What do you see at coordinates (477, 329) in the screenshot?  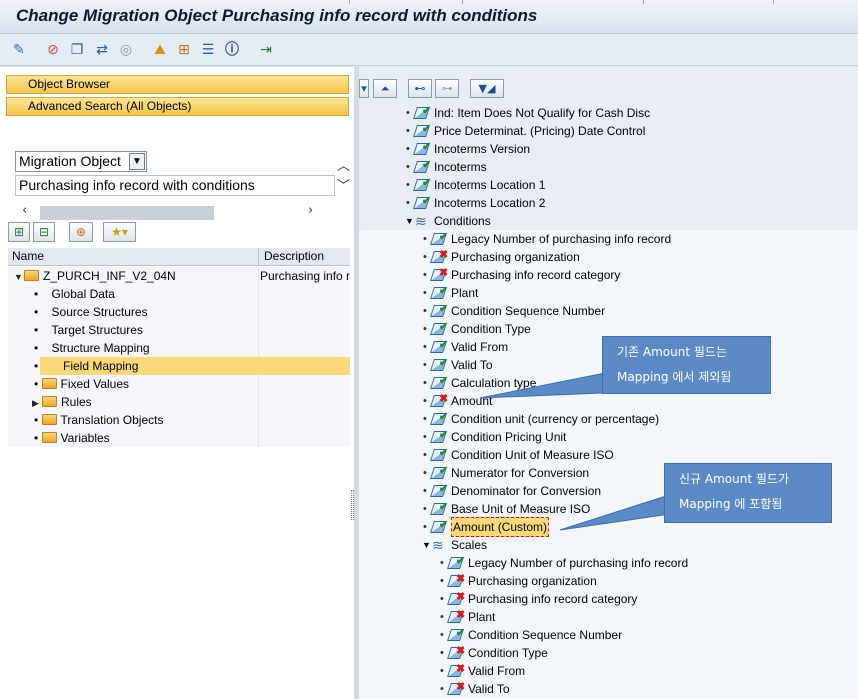 I see `condition-field-row: • ✔ Condition Type` at bounding box center [477, 329].